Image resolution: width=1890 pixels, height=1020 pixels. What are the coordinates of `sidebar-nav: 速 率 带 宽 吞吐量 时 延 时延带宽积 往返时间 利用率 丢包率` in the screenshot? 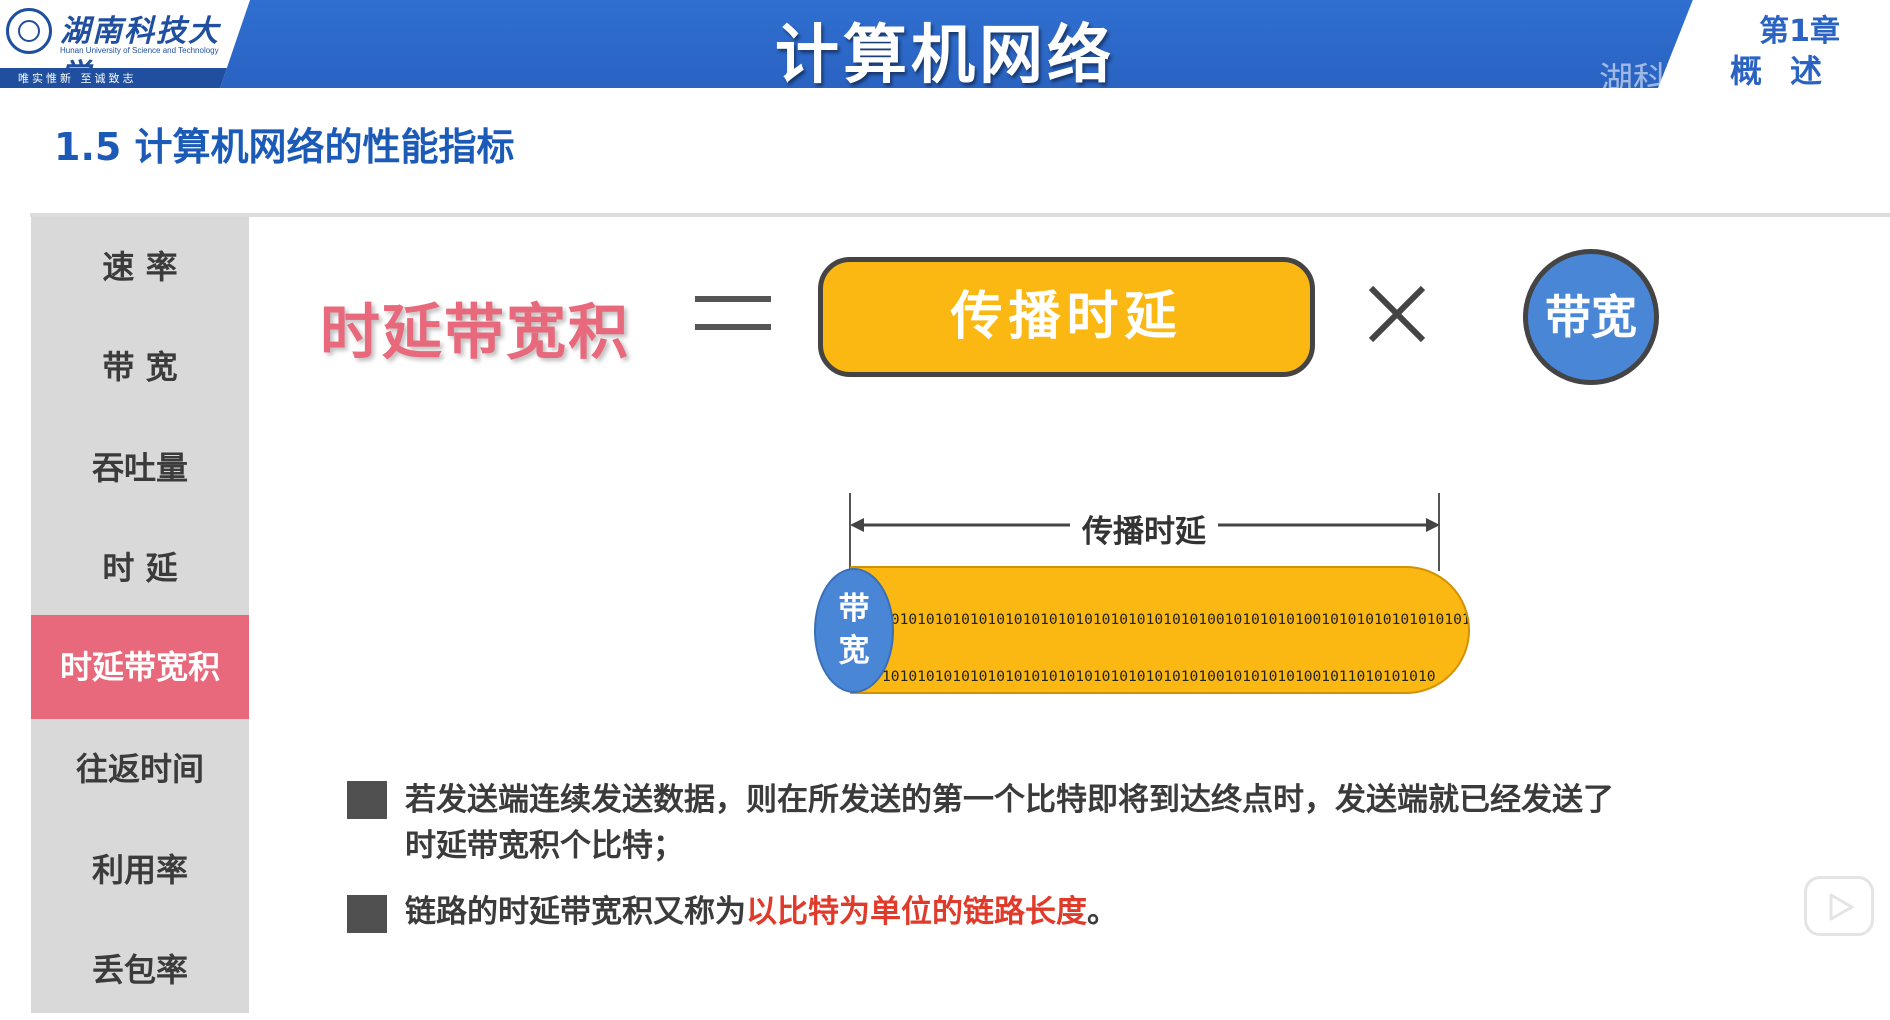 It's located at (140, 615).